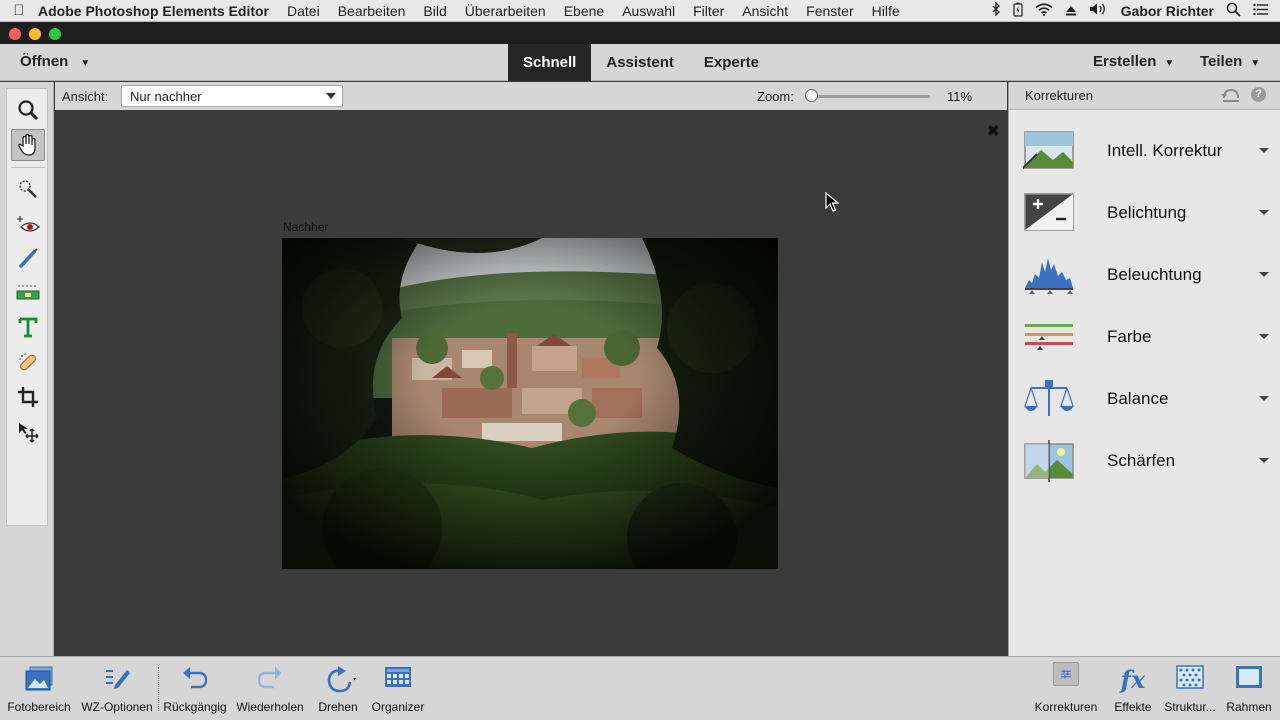 The height and width of the screenshot is (720, 1280). Describe the element at coordinates (28, 258) in the screenshot. I see `whiten-teeth-tool` at that location.